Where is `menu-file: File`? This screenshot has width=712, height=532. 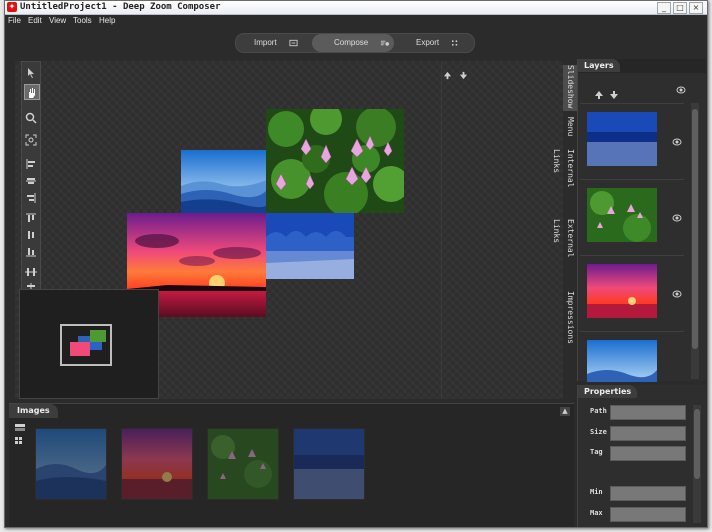 menu-file: File is located at coordinates (14, 20).